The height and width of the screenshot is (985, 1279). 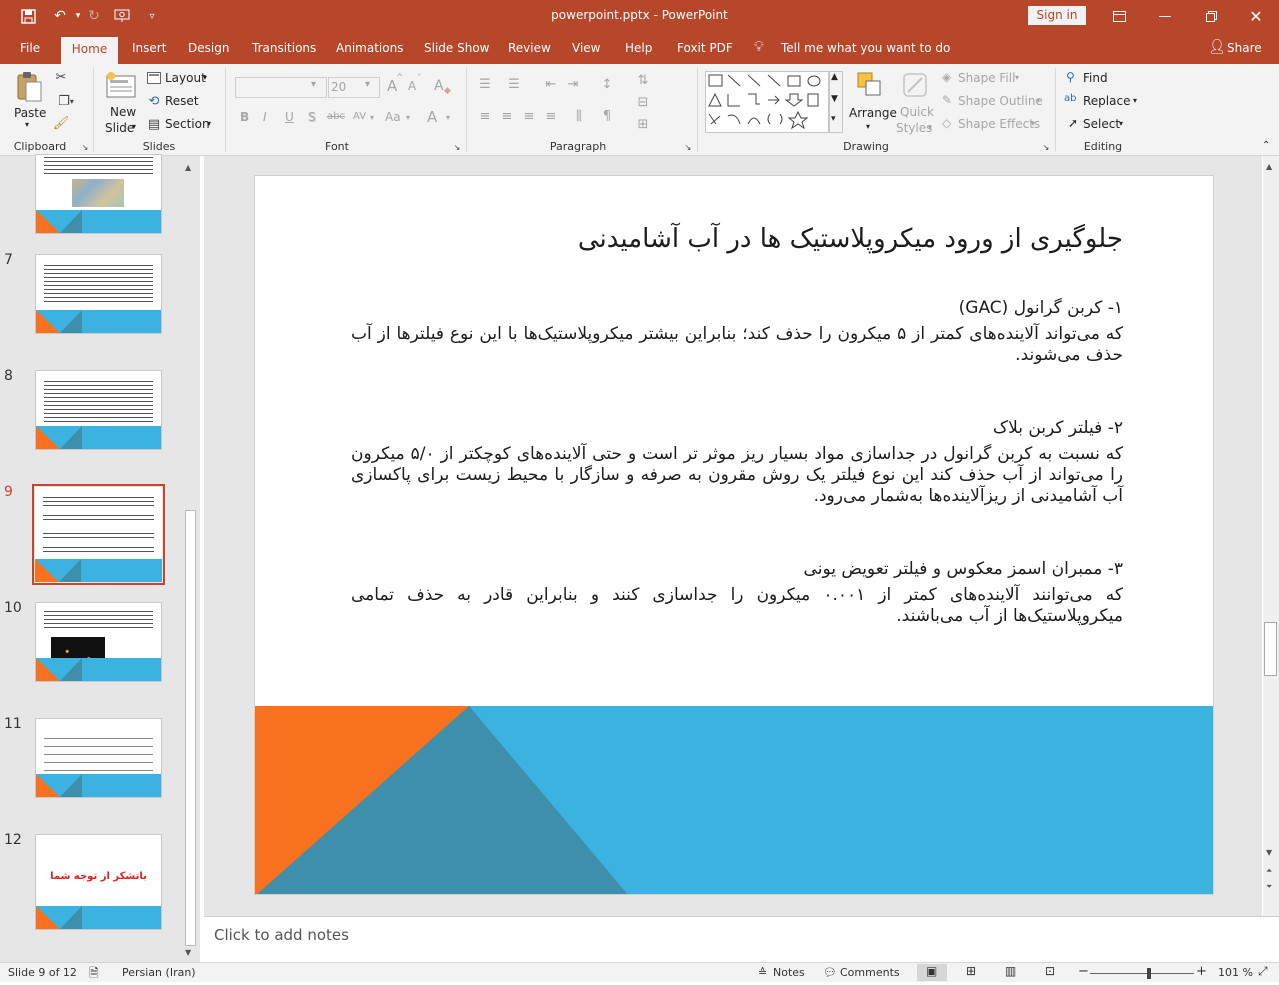 I want to click on align-center-icon: ≡, so click(x=507, y=116).